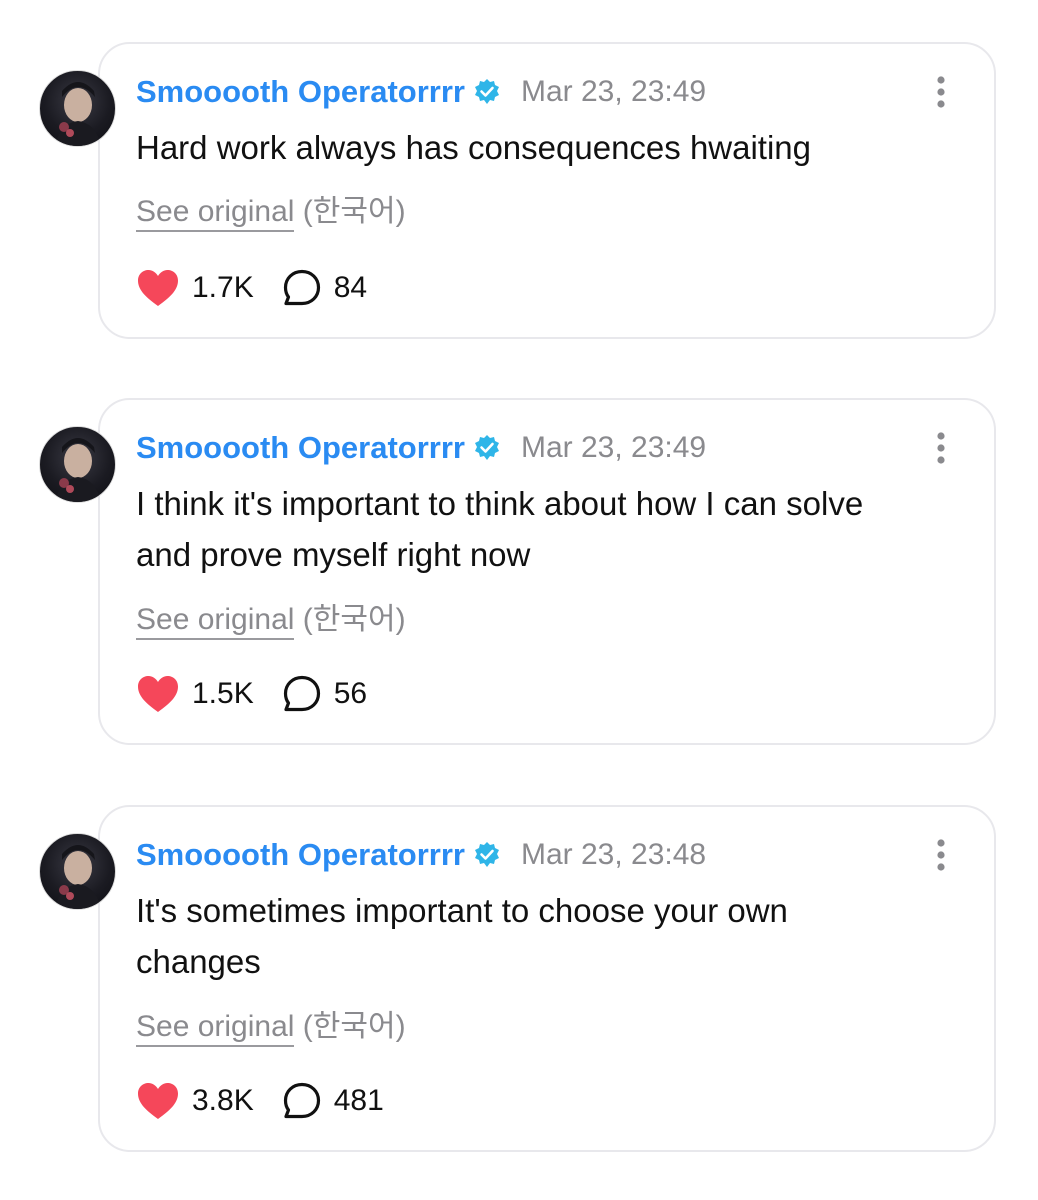 Image resolution: width=1038 pixels, height=1200 pixels. I want to click on like-count: 3.8K, so click(223, 1100).